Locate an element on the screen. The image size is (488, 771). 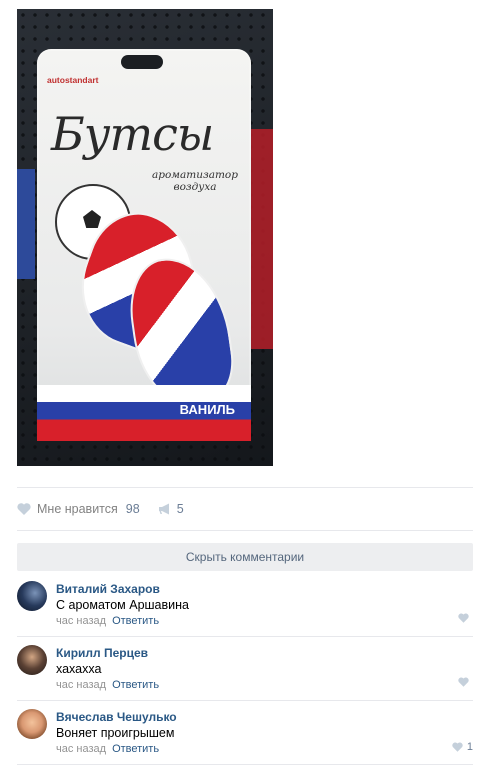
comment-text: Воняет проигрышем is located at coordinates (115, 733).